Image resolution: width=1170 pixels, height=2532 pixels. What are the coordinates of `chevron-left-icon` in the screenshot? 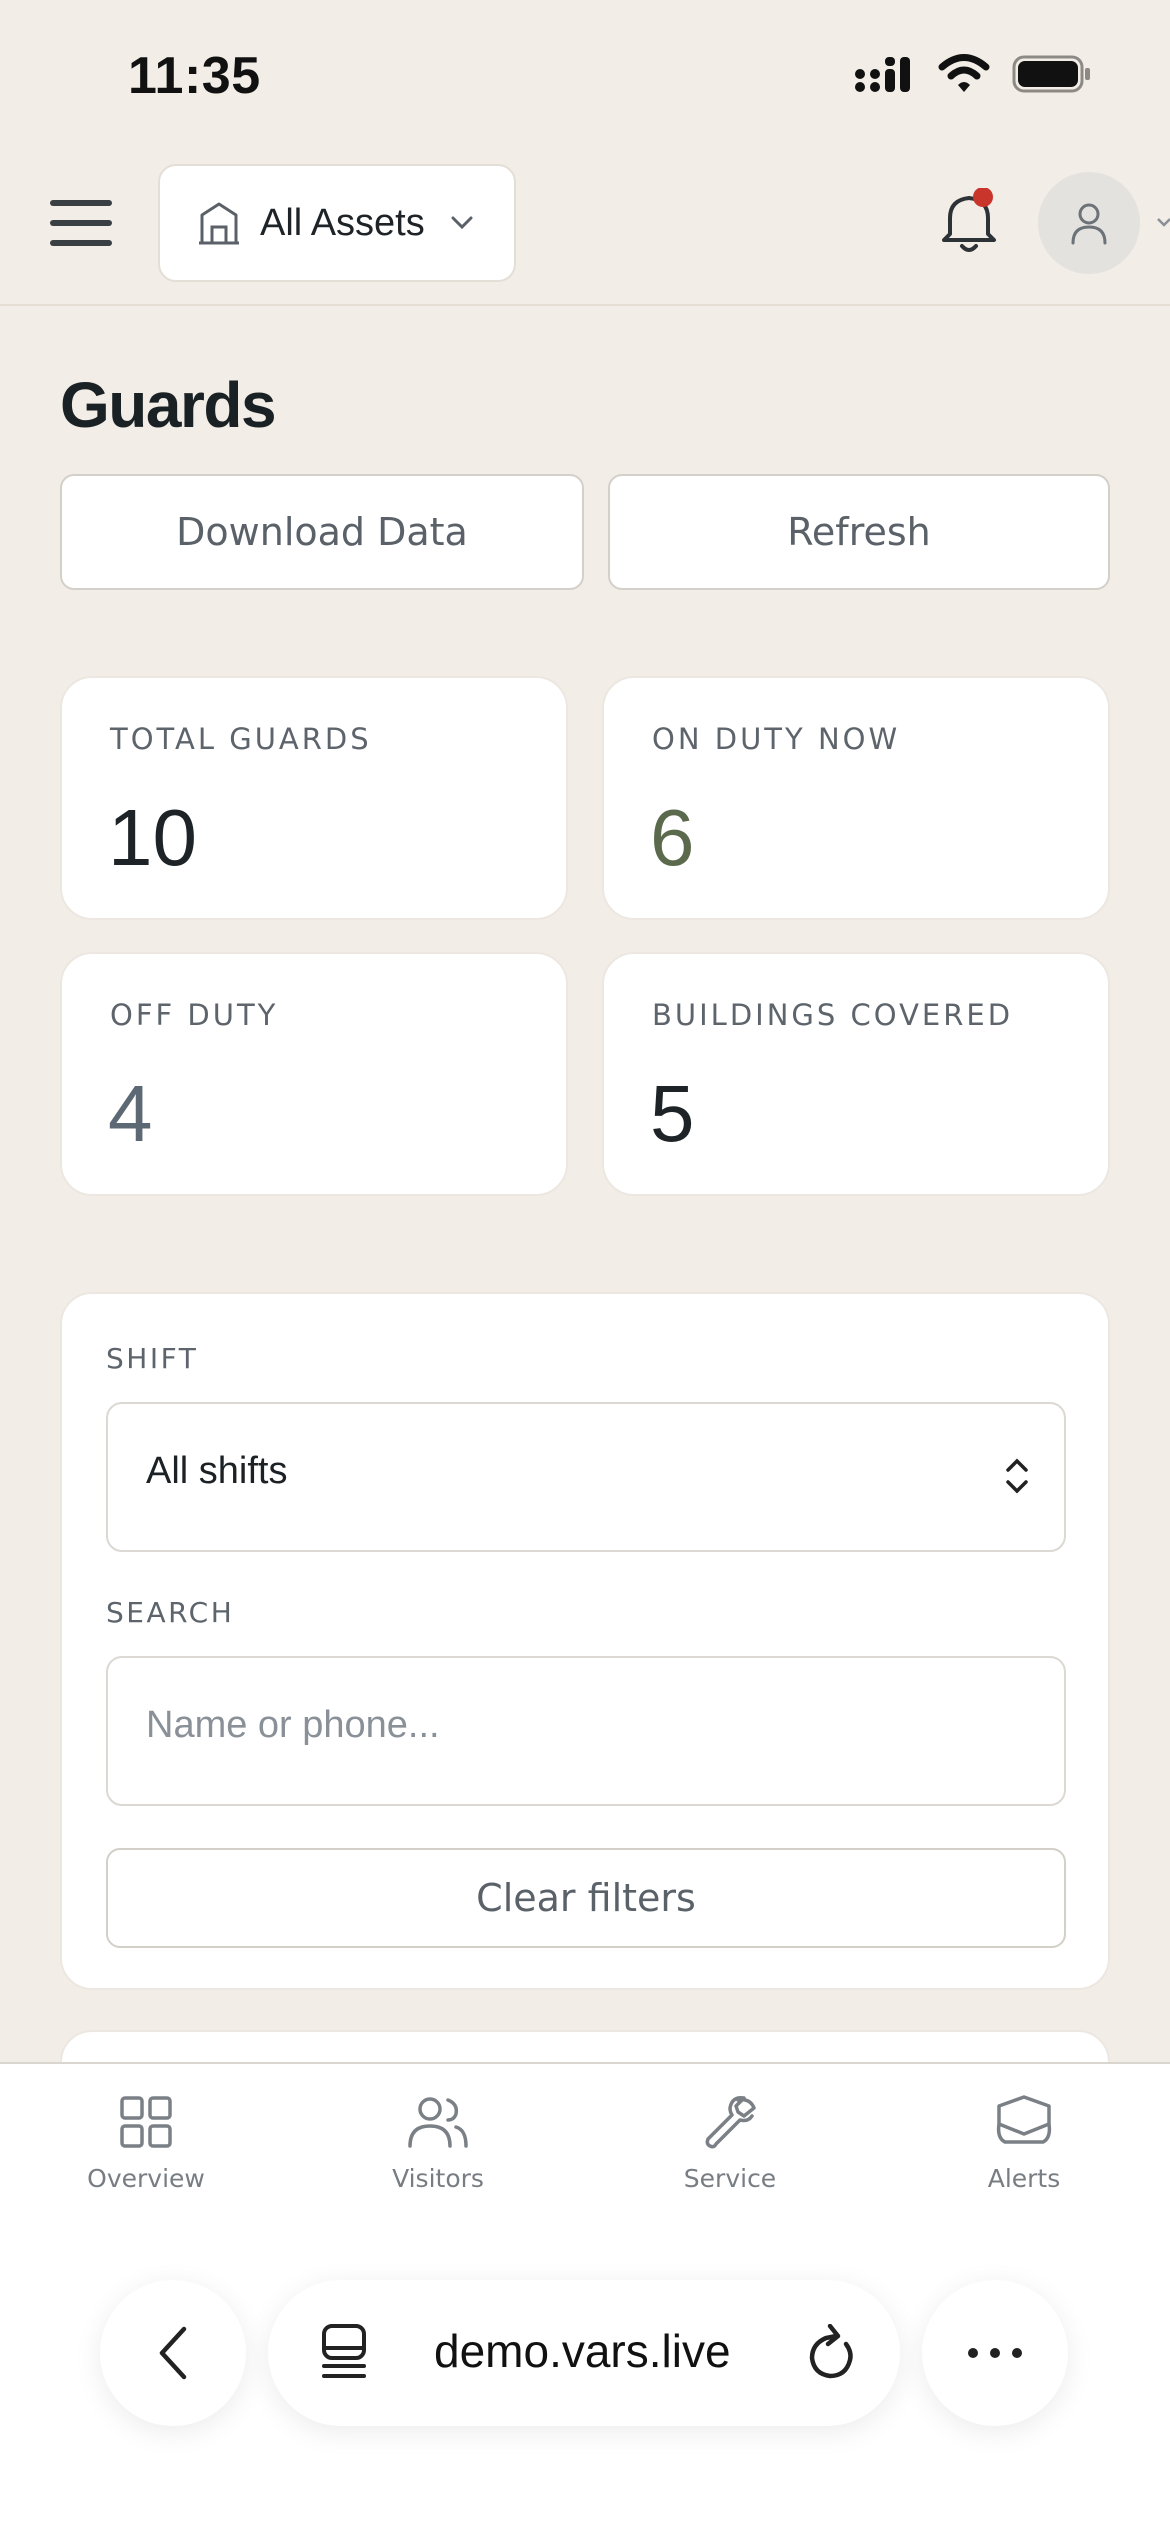 It's located at (173, 2353).